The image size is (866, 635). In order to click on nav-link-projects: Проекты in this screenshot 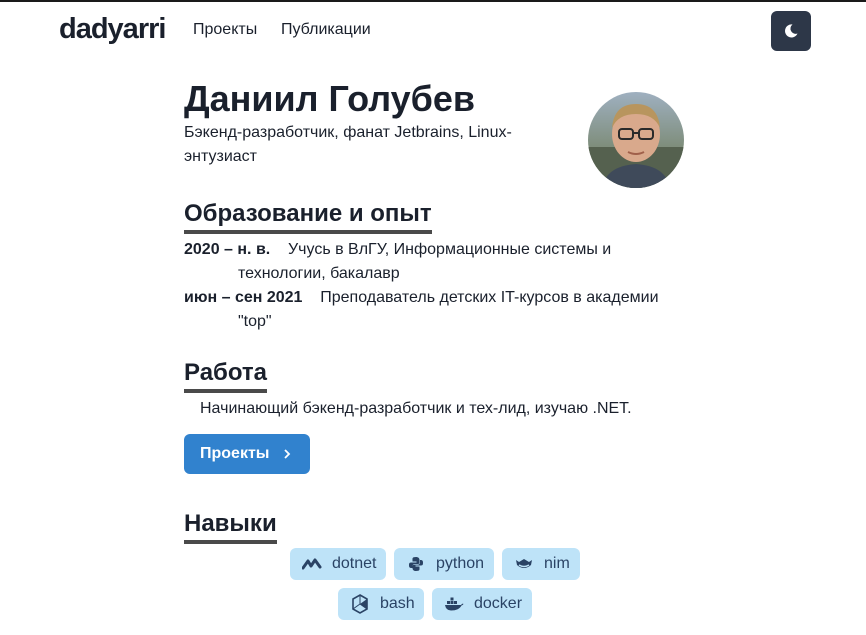, I will do `click(225, 30)`.